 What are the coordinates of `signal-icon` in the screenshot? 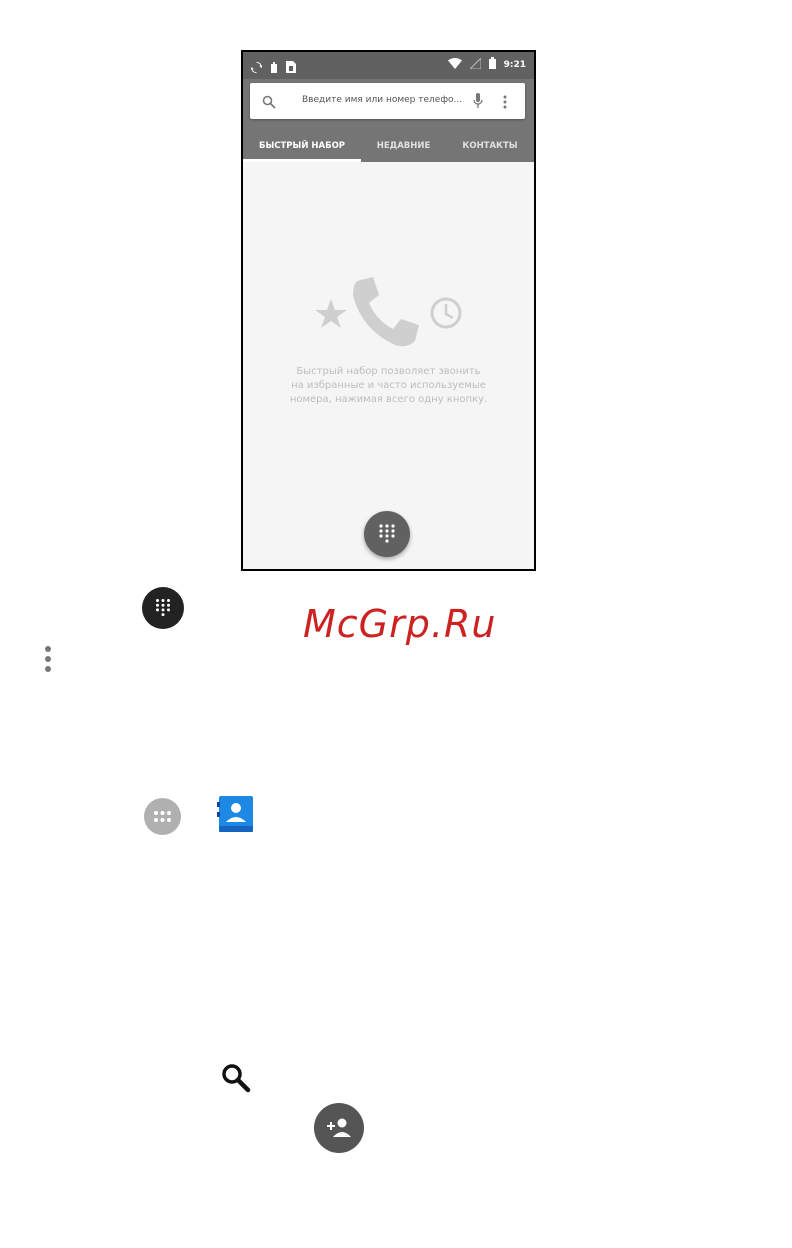 It's located at (475, 64).